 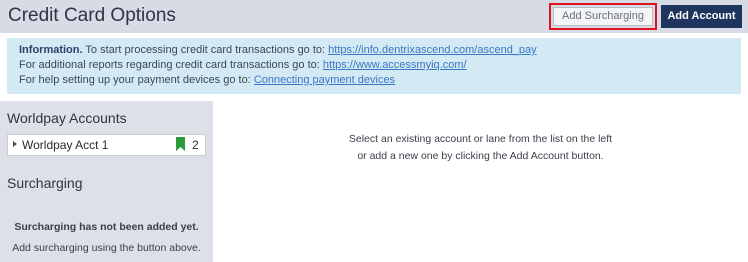 What do you see at coordinates (701, 16) in the screenshot?
I see `add-account-button: Add Account` at bounding box center [701, 16].